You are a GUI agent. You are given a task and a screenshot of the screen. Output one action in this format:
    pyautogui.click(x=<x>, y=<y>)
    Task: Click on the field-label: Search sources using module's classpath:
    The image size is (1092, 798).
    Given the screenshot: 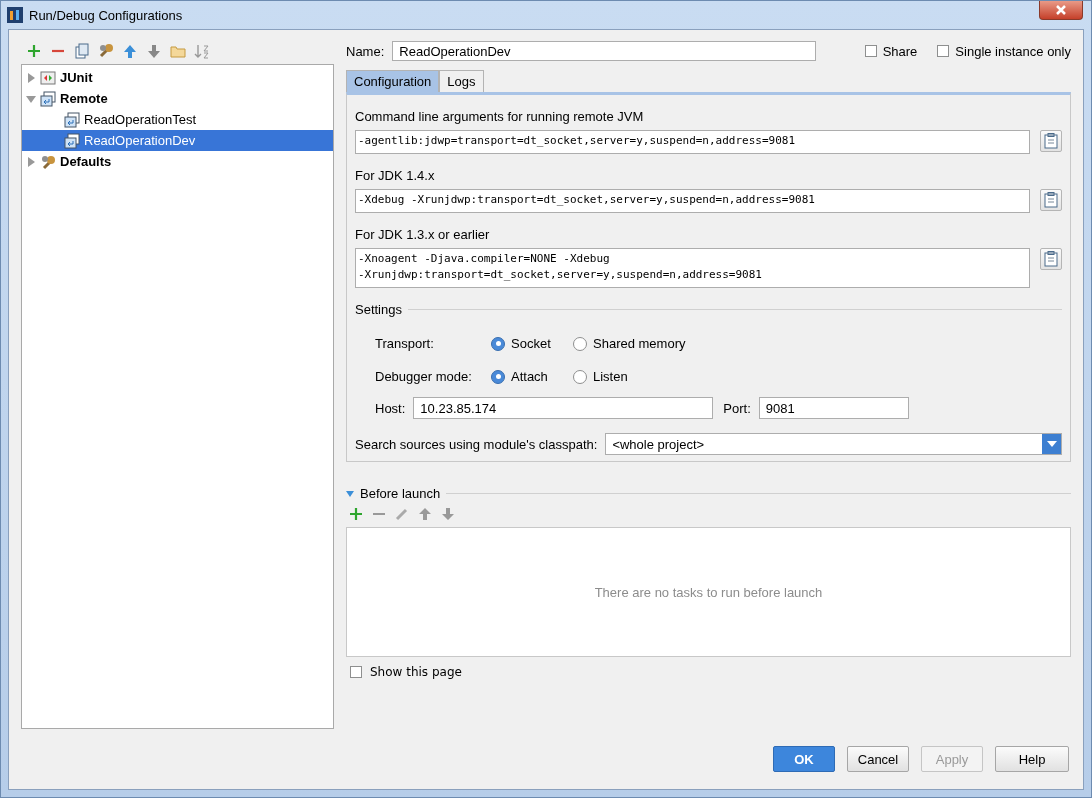 What is the action you would take?
    pyautogui.click(x=476, y=444)
    